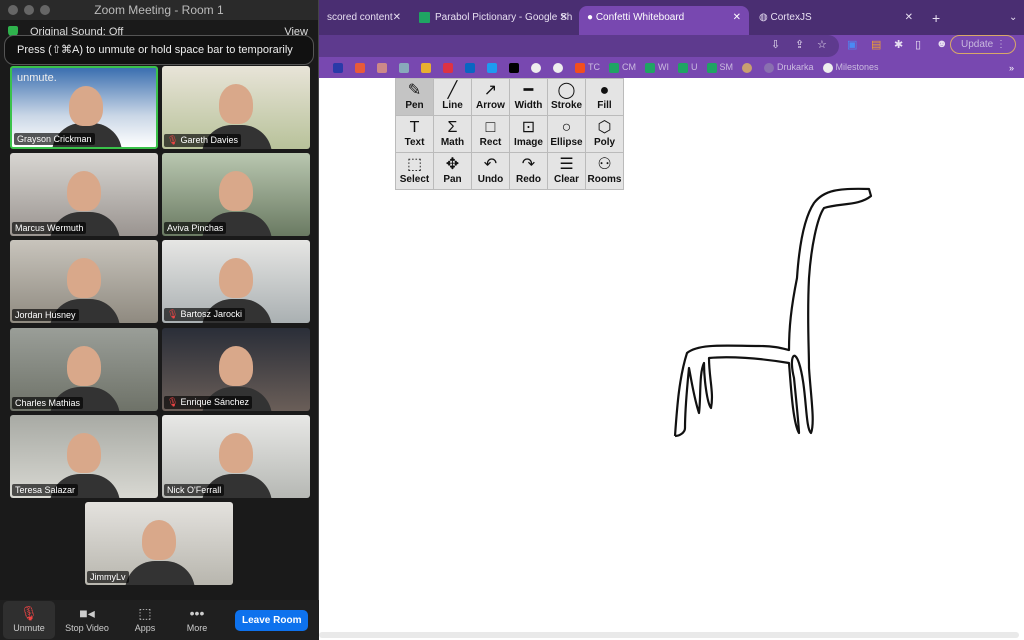  I want to click on image-icon: ⊡, so click(528, 127).